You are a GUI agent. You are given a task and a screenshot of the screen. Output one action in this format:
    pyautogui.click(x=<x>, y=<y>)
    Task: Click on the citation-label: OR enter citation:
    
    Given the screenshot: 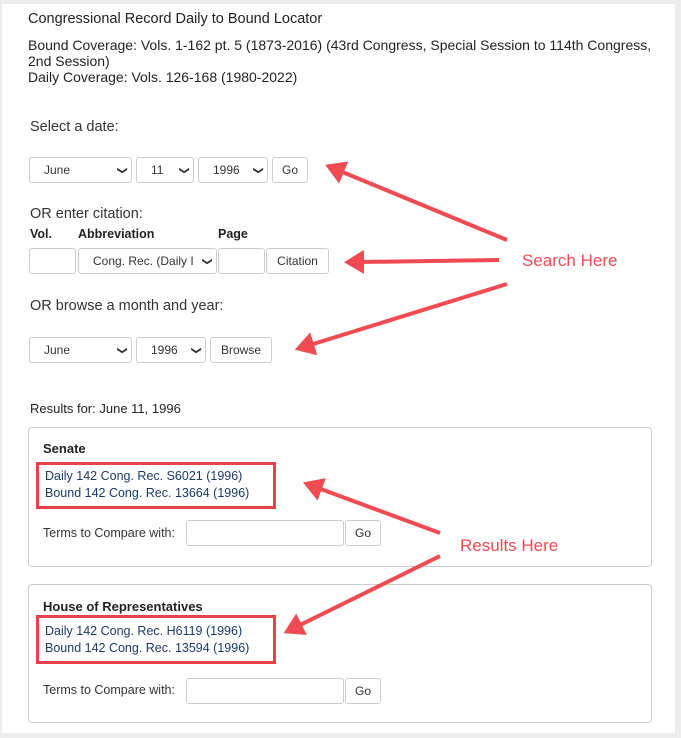 What is the action you would take?
    pyautogui.click(x=86, y=214)
    